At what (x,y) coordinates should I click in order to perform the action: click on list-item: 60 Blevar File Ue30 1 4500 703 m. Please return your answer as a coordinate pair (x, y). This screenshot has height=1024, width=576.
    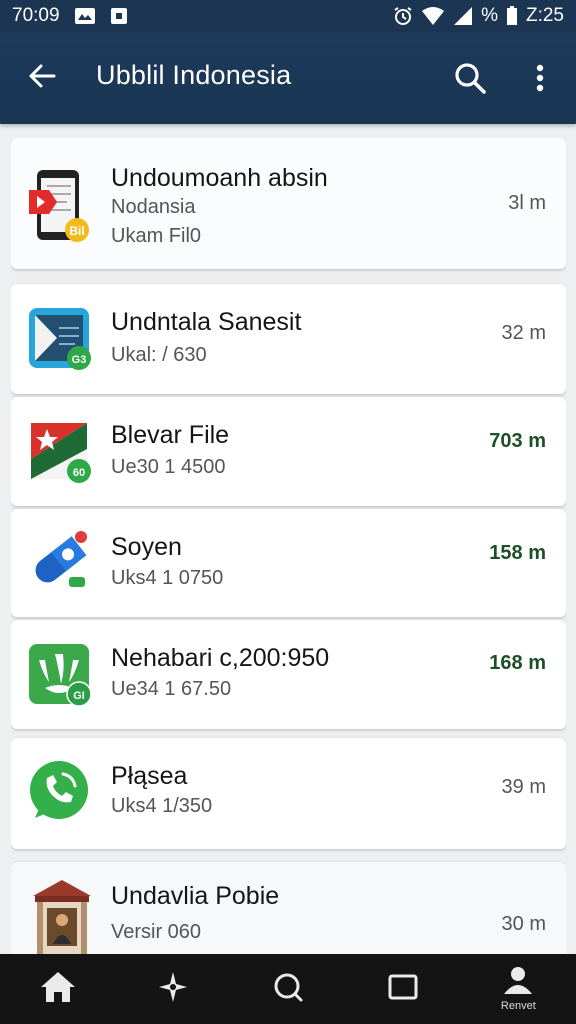
    Looking at the image, I should click on (288, 451).